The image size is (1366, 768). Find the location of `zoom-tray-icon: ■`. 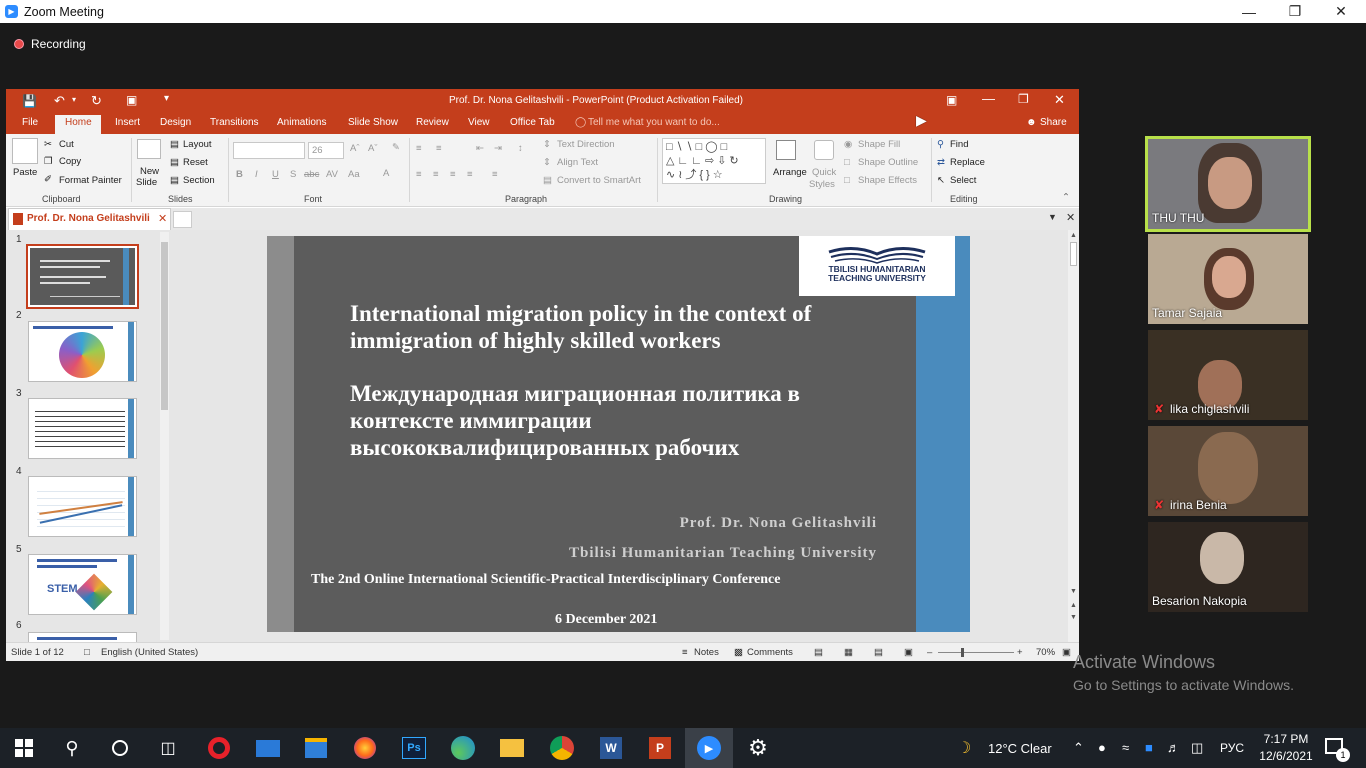

zoom-tray-icon: ■ is located at coordinates (1149, 747).